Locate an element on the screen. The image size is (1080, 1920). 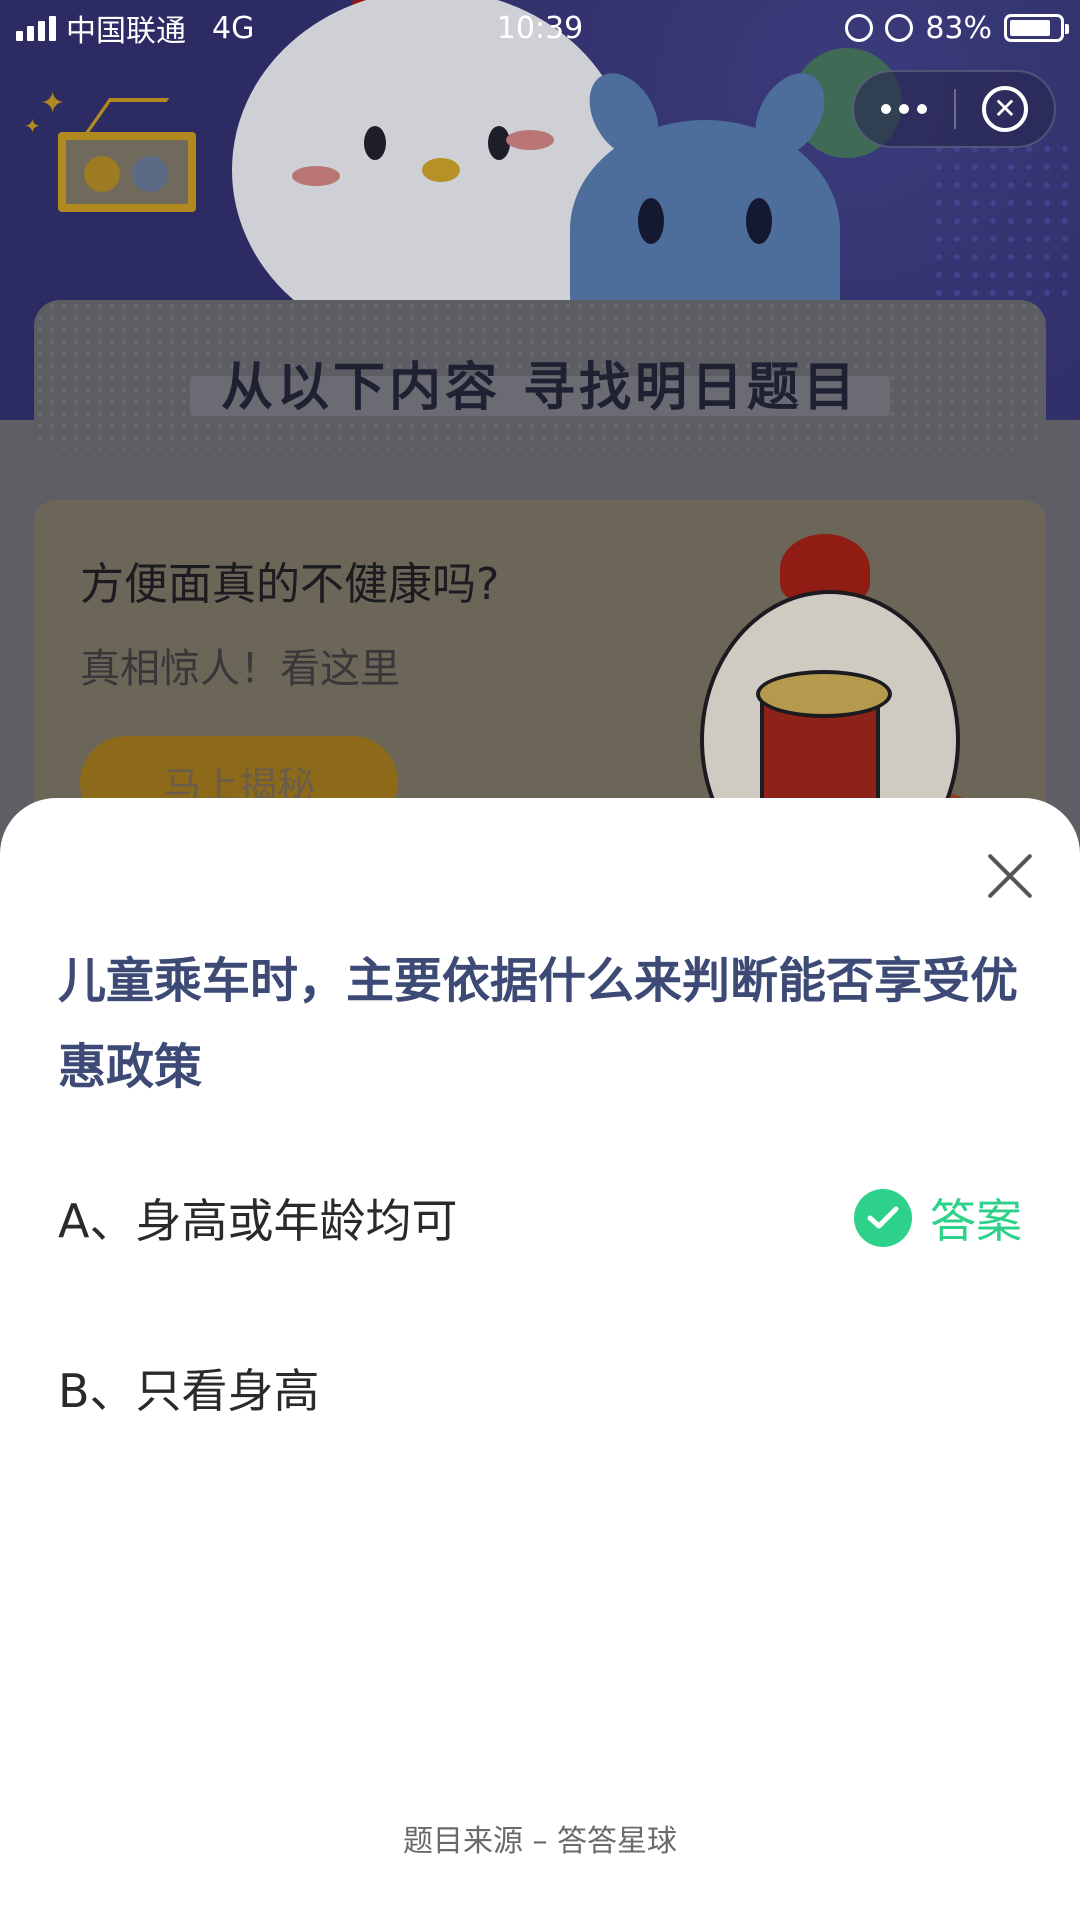
miniprogram-capsule: ✕ is located at coordinates (954, 109).